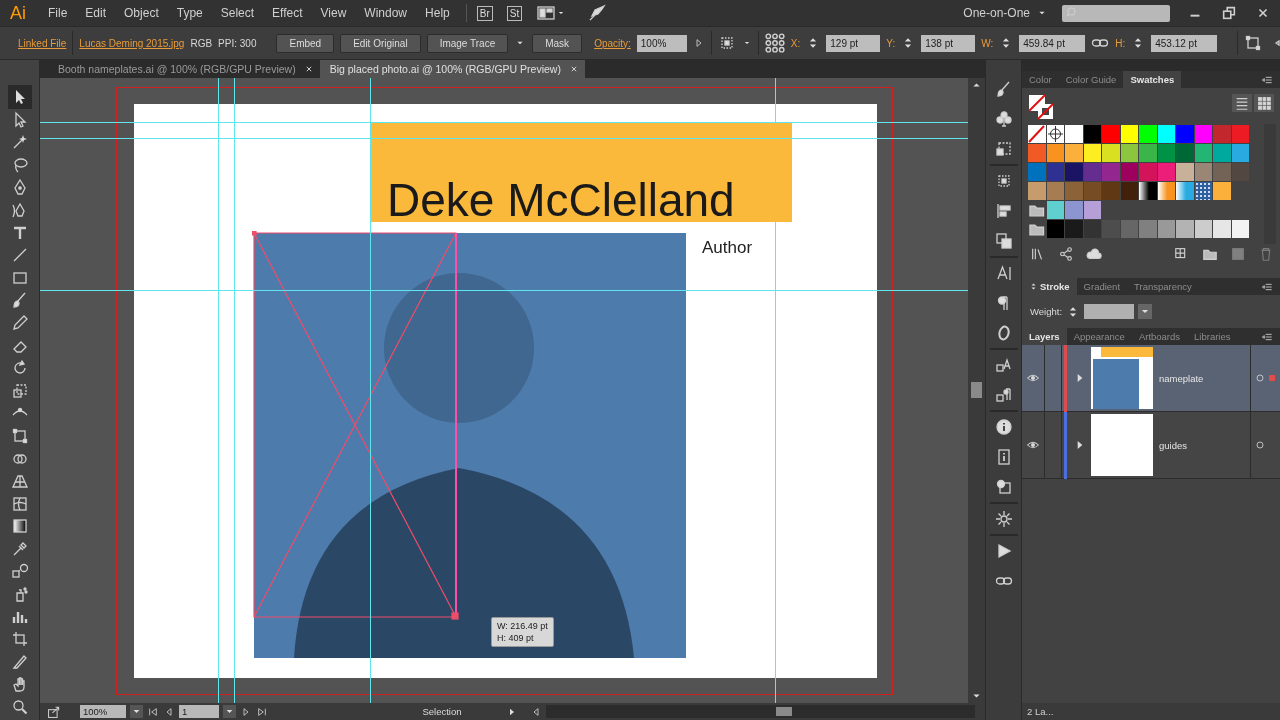 Image resolution: width=1280 pixels, height=720 pixels. I want to click on free-transform-icon, so click(19, 435).